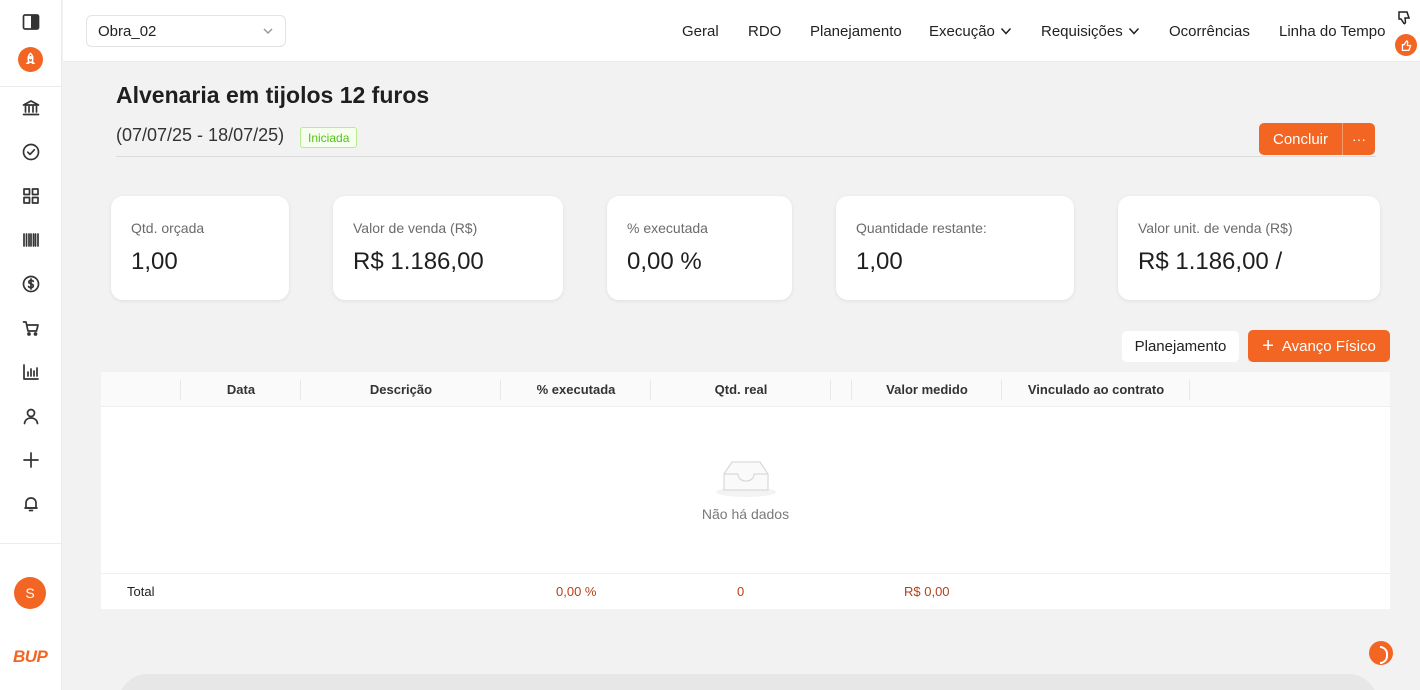 This screenshot has height=690, width=1420. I want to click on stat-label: Qtd. orçada, so click(168, 228).